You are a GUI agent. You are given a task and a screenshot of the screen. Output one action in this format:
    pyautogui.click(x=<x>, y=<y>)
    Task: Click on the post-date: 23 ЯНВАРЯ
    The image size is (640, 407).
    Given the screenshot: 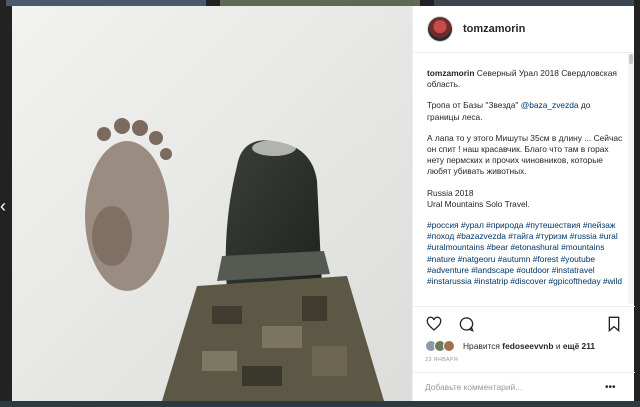 What is the action you would take?
    pyautogui.click(x=441, y=360)
    